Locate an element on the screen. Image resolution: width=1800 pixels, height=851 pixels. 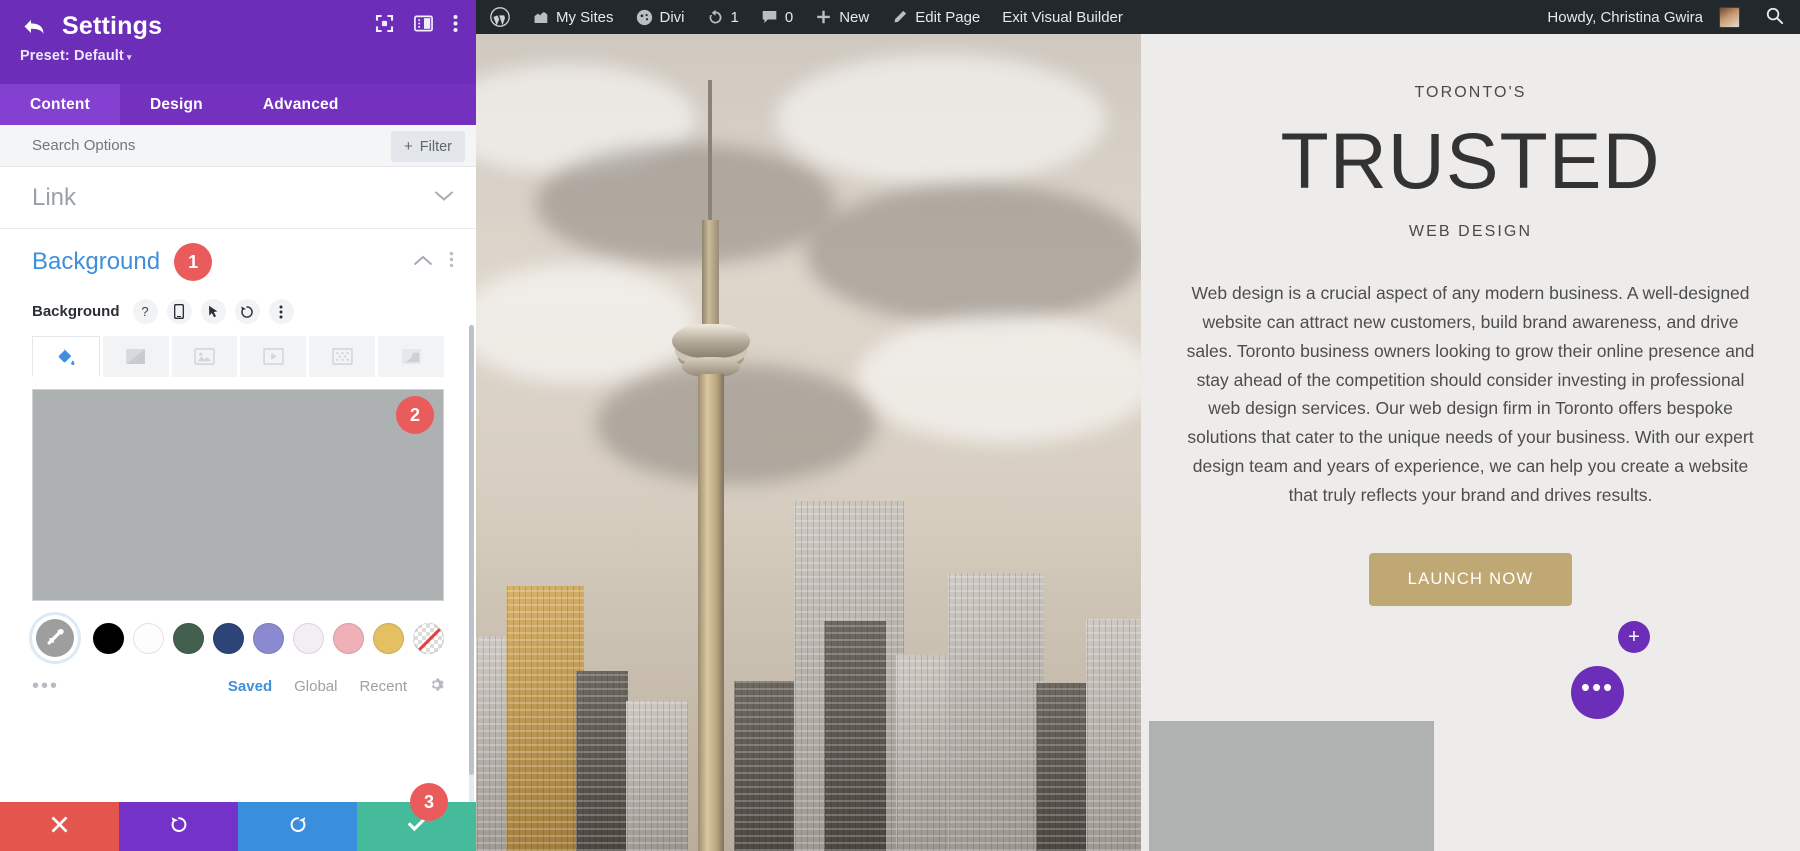
preset-label: Preset: Default is located at coordinates (72, 56).